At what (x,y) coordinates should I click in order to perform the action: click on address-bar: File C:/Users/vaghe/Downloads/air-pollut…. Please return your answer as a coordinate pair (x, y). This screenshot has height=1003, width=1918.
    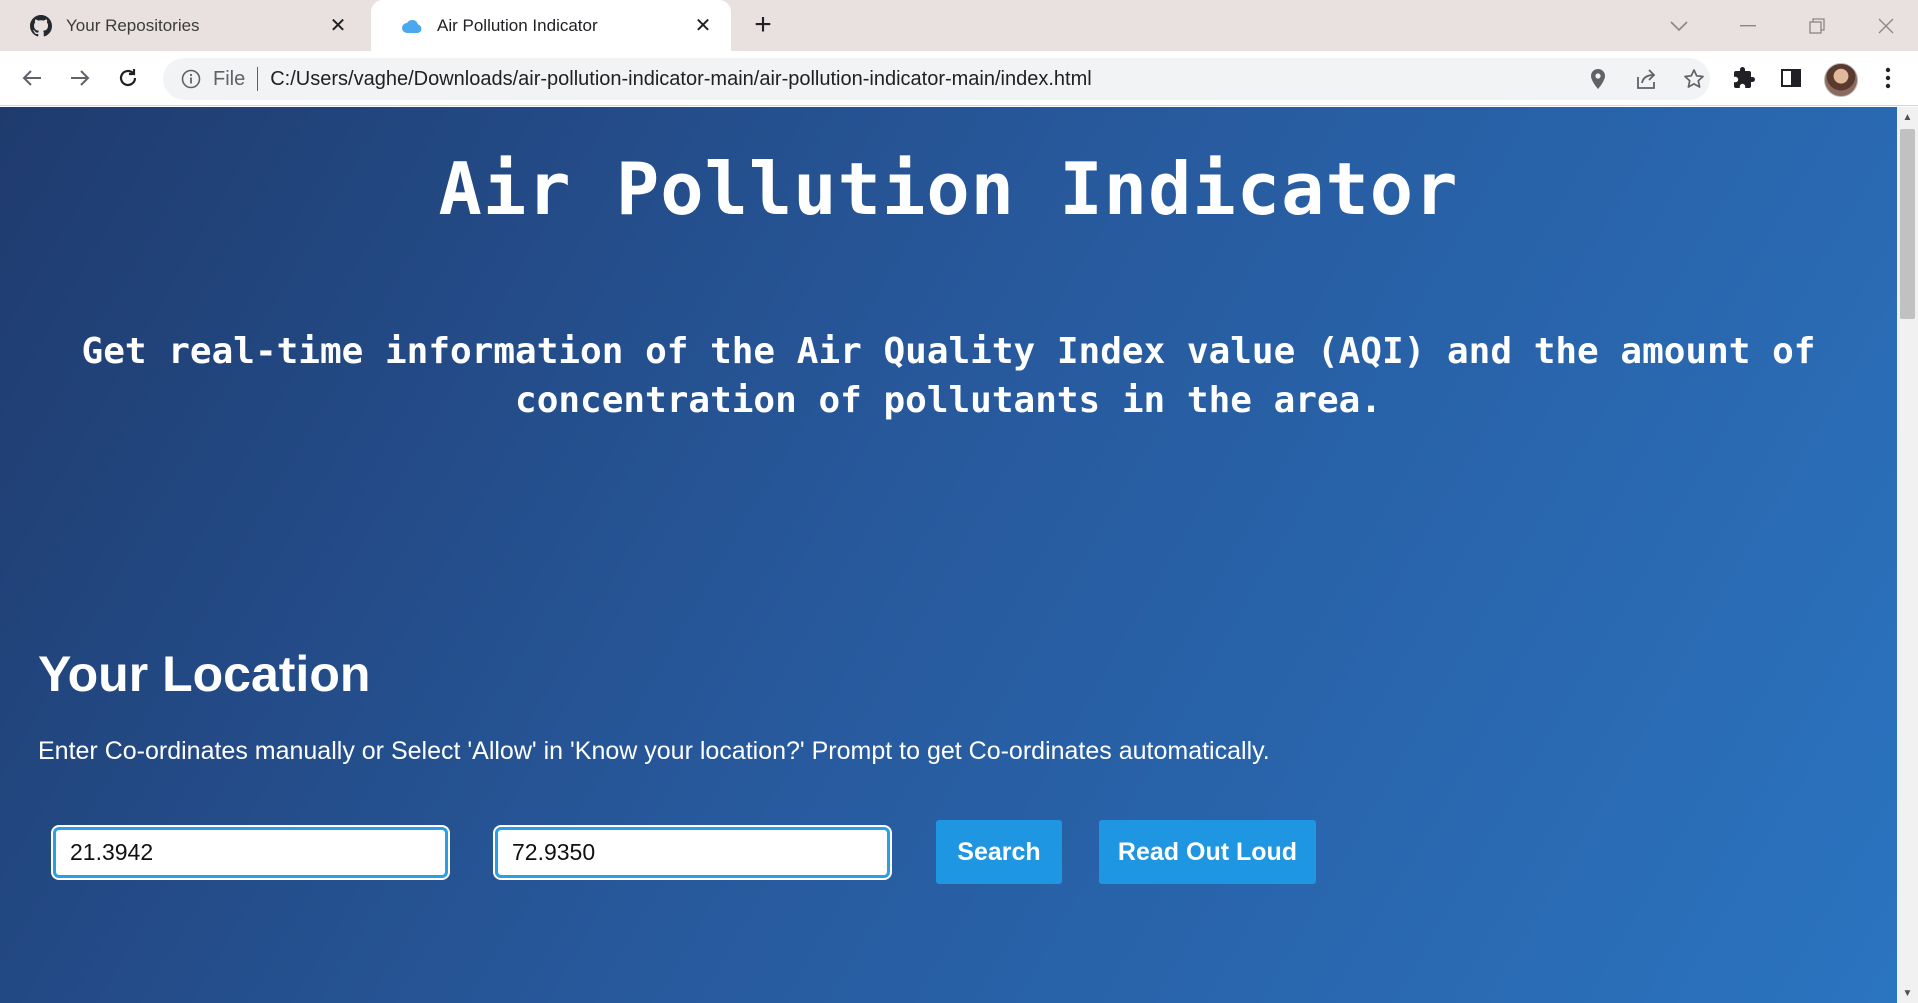
    Looking at the image, I should click on (936, 79).